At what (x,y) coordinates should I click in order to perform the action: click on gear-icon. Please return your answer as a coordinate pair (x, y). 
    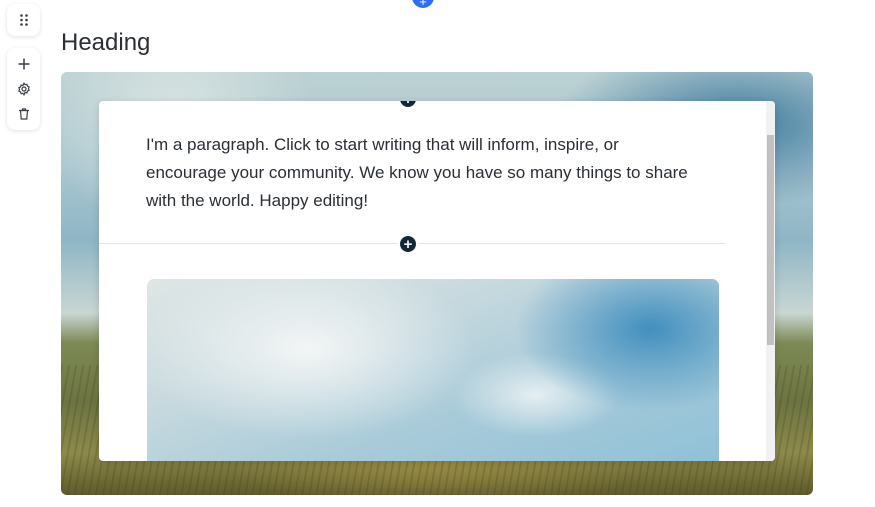
    Looking at the image, I should click on (23, 89).